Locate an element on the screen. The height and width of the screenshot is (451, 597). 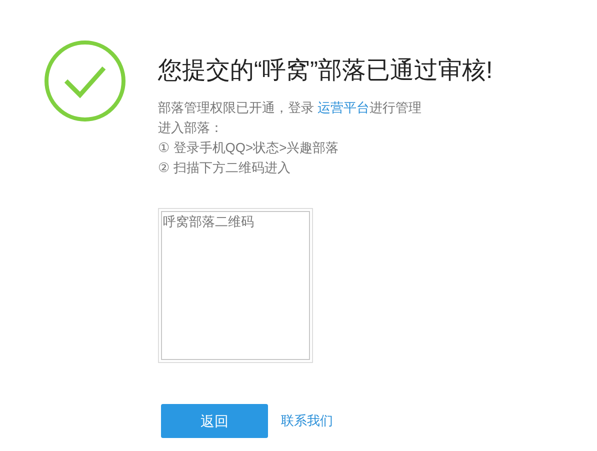
checkmark-icon is located at coordinates (85, 81).